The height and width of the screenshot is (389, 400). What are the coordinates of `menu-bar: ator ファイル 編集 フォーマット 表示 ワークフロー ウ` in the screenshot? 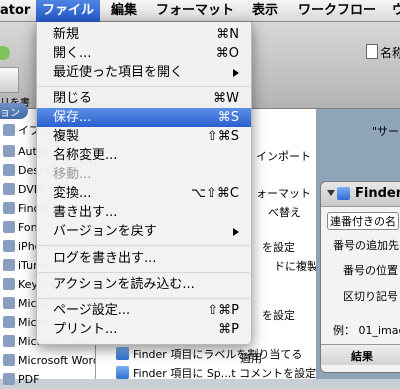 It's located at (200, 11).